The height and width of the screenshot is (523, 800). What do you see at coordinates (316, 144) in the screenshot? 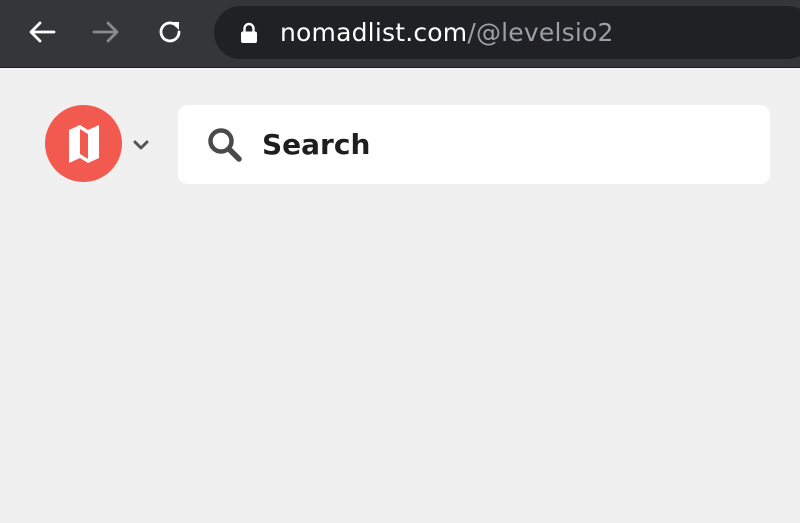
I see `search-label: Search` at bounding box center [316, 144].